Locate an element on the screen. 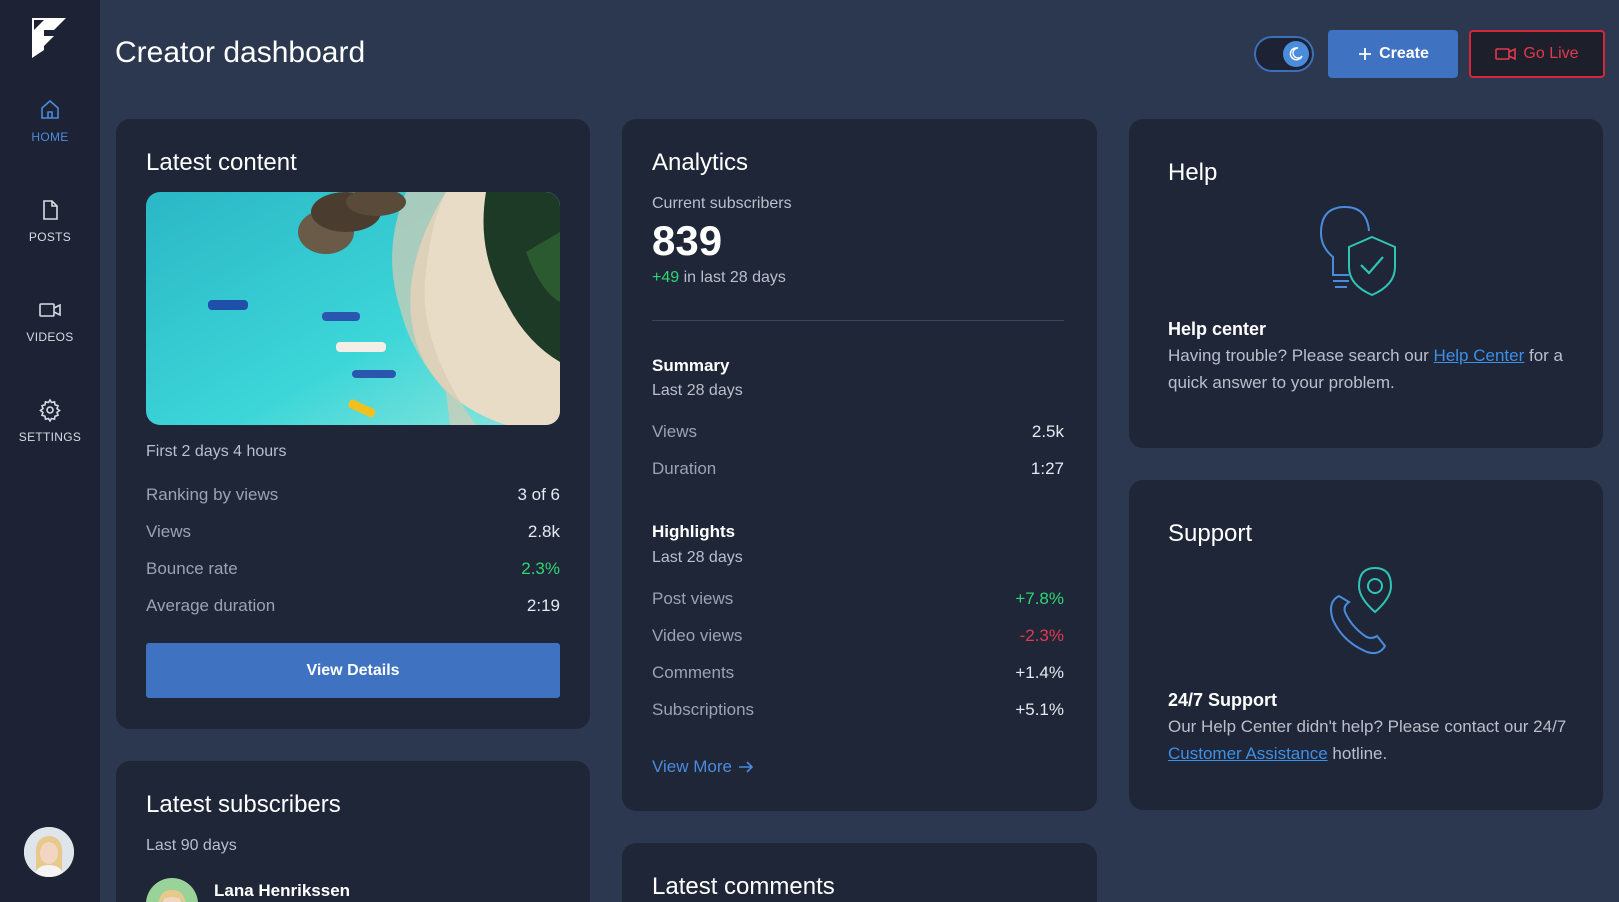 The height and width of the screenshot is (902, 1619). card-title: Support is located at coordinates (1210, 533).